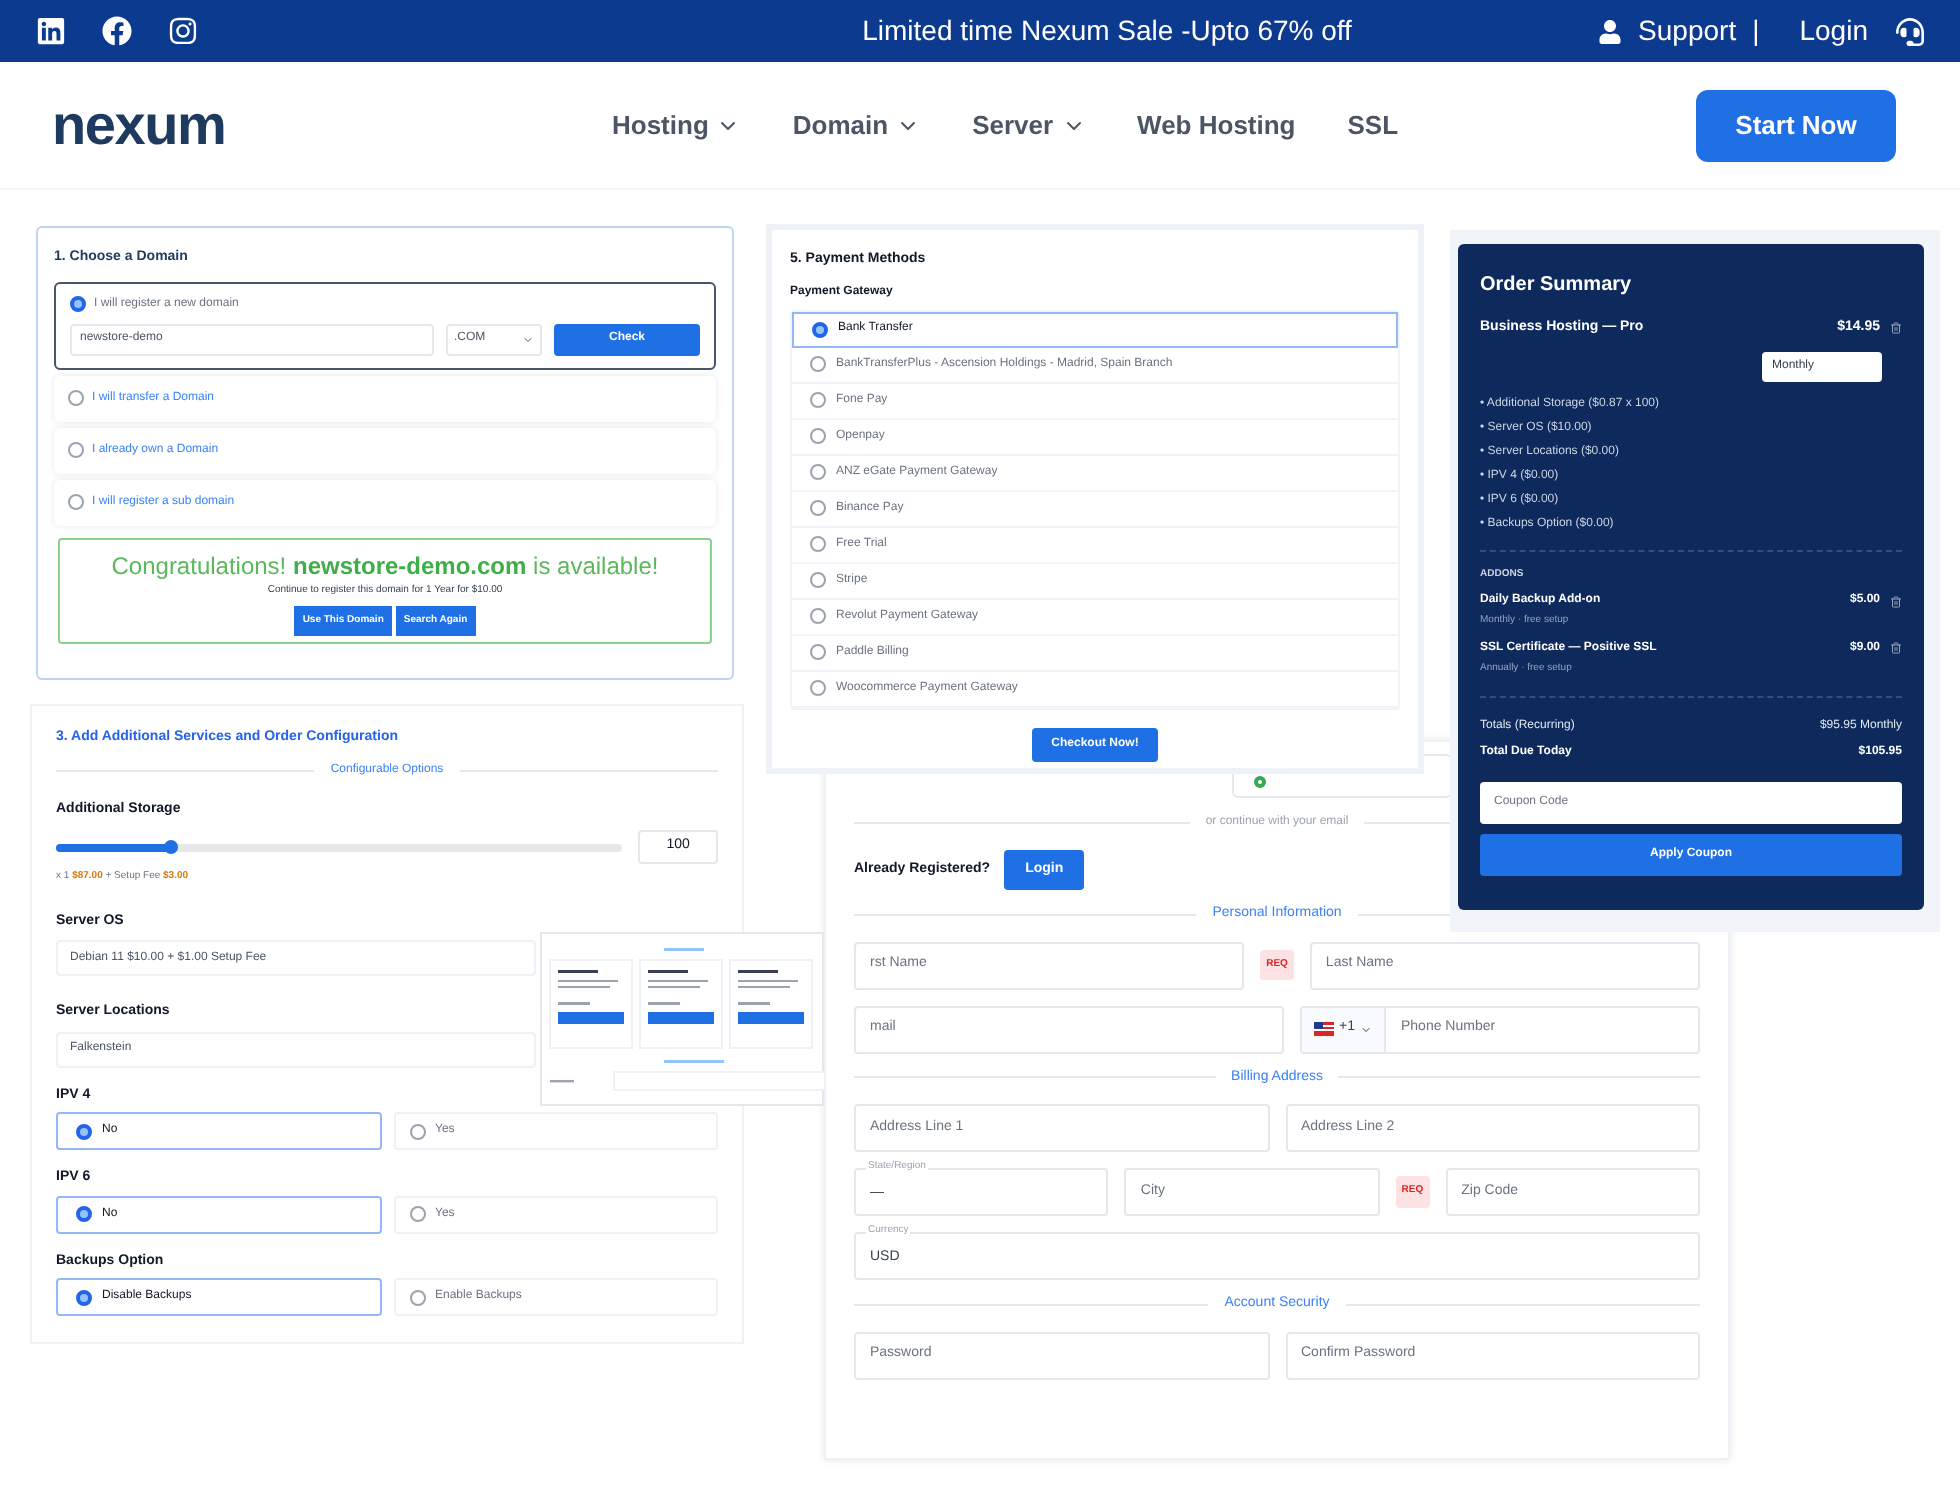  I want to click on start-now-button: Start Now, so click(1796, 125).